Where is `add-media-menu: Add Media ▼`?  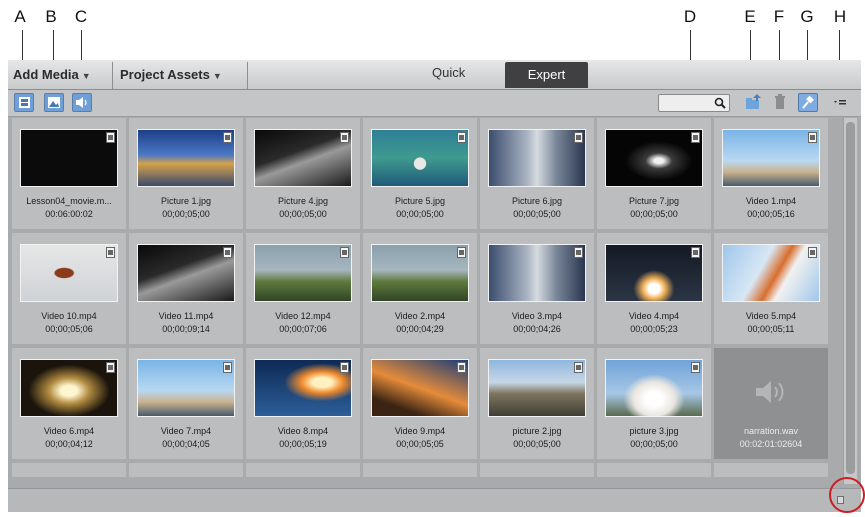 add-media-menu: Add Media ▼ is located at coordinates (52, 74).